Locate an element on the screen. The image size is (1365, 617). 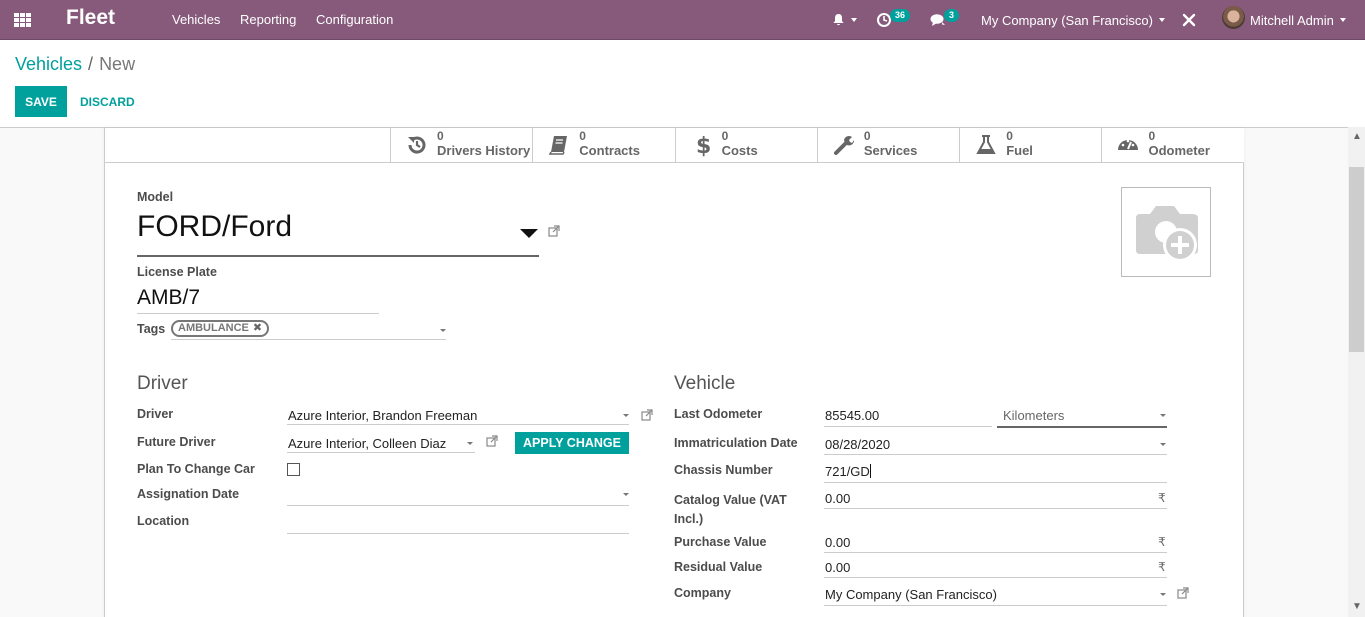
messages-count-badge: 3 is located at coordinates (952, 15).